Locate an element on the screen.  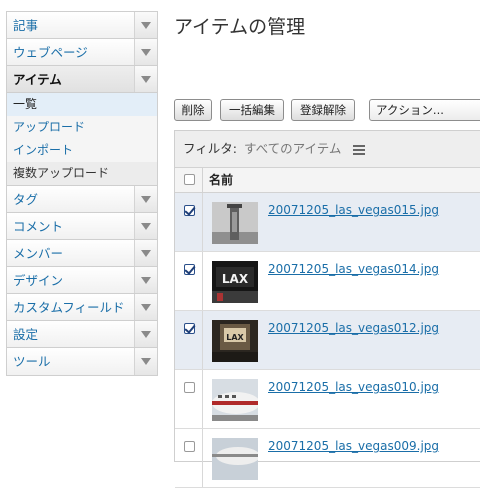
sidebar-item-design: デザイン is located at coordinates (82, 280).